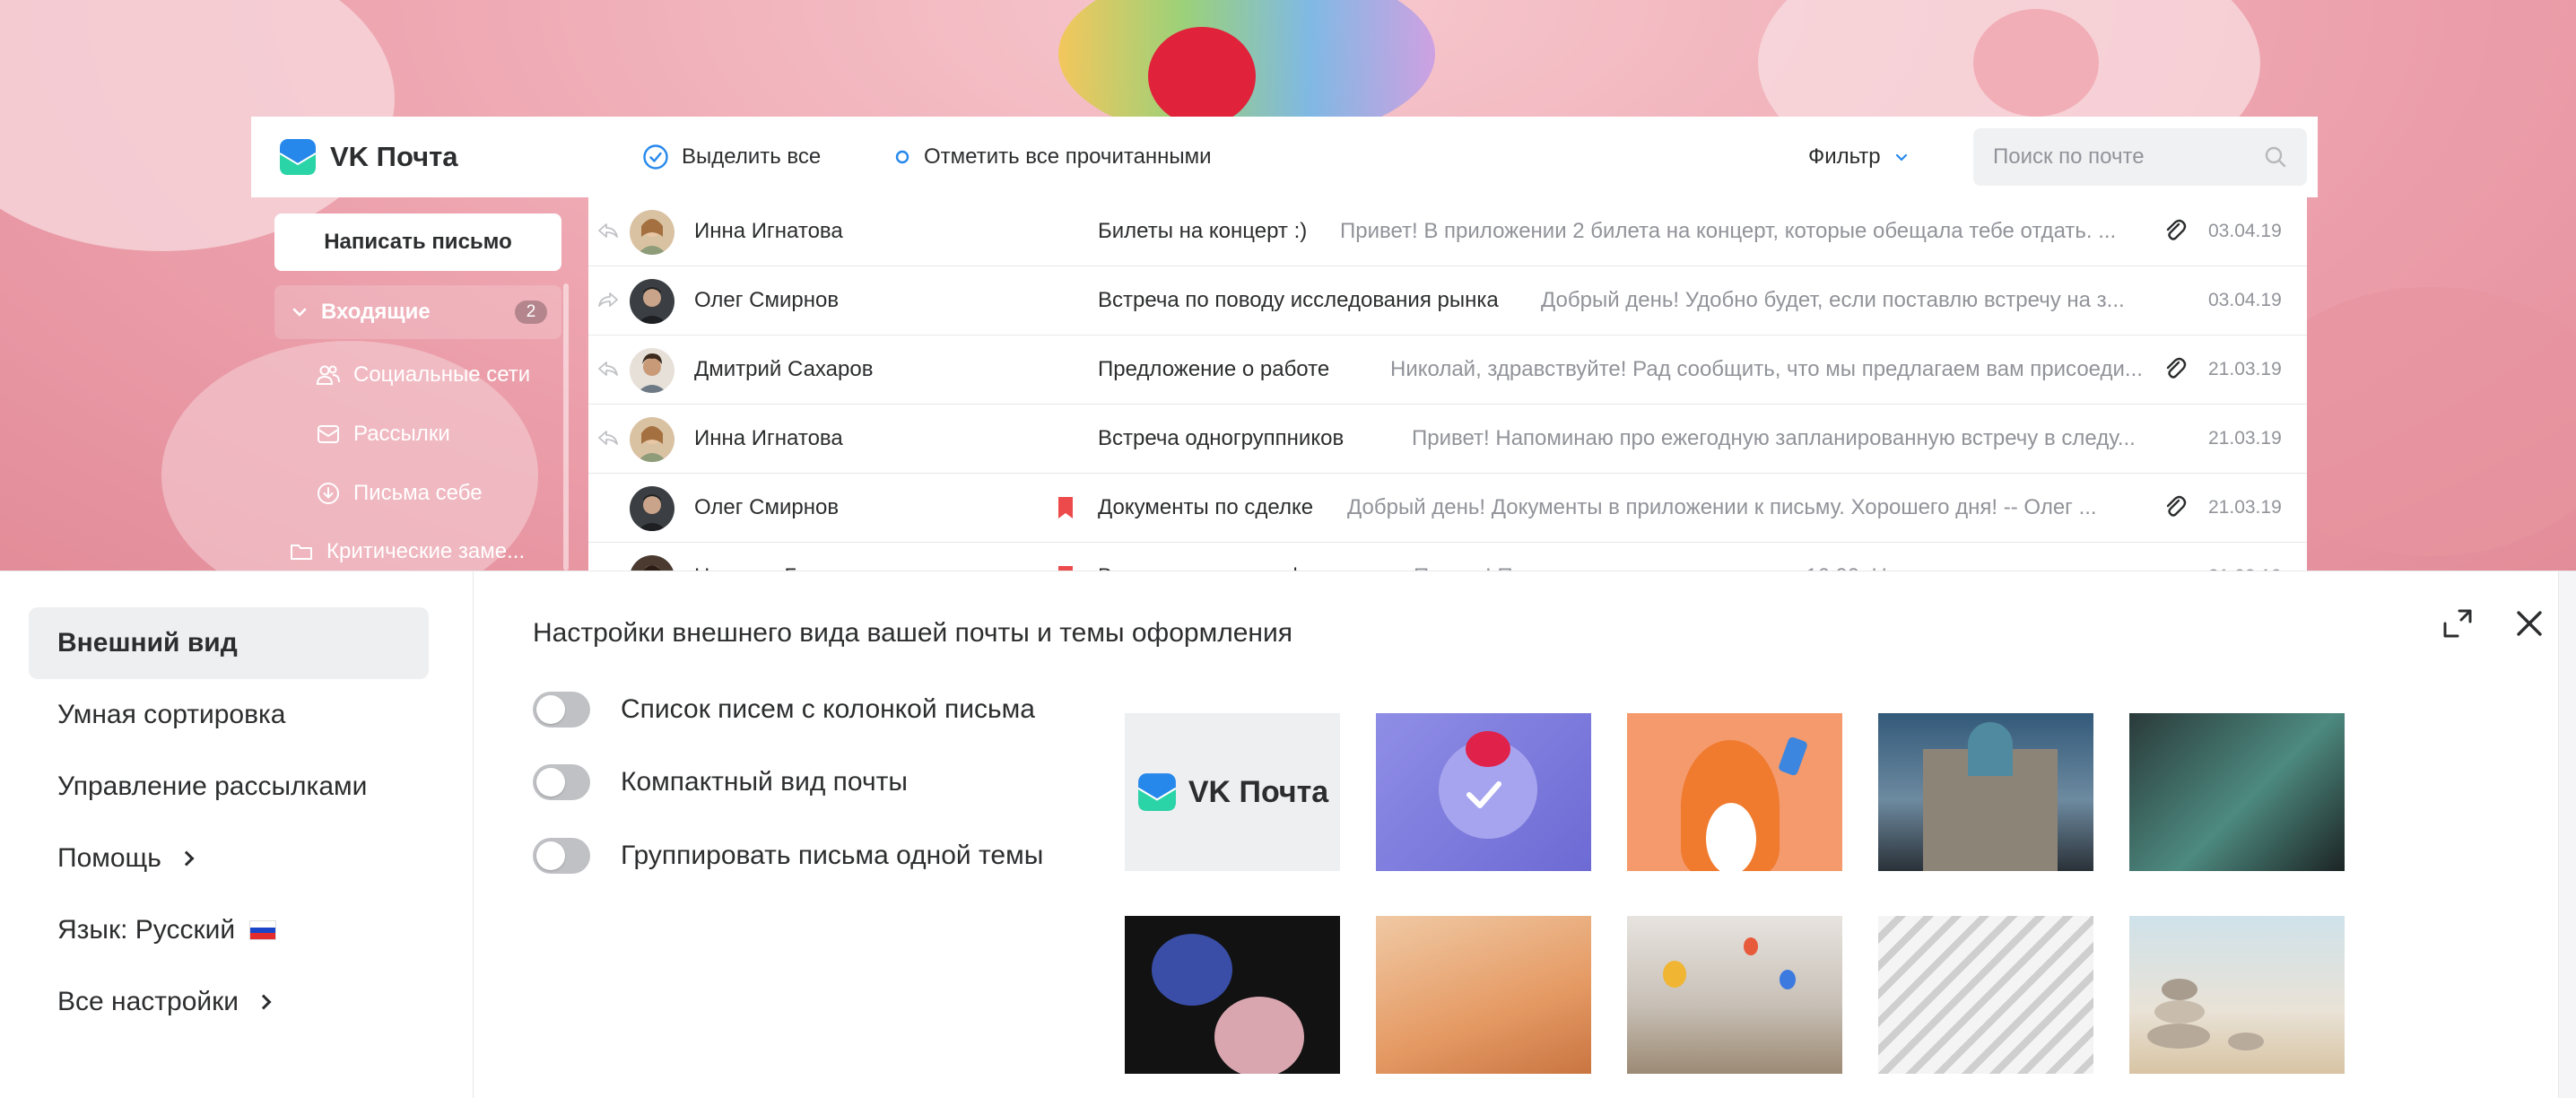 This screenshot has width=2576, height=1098. I want to click on settings-nav-label: Управление рассылками, so click(212, 786).